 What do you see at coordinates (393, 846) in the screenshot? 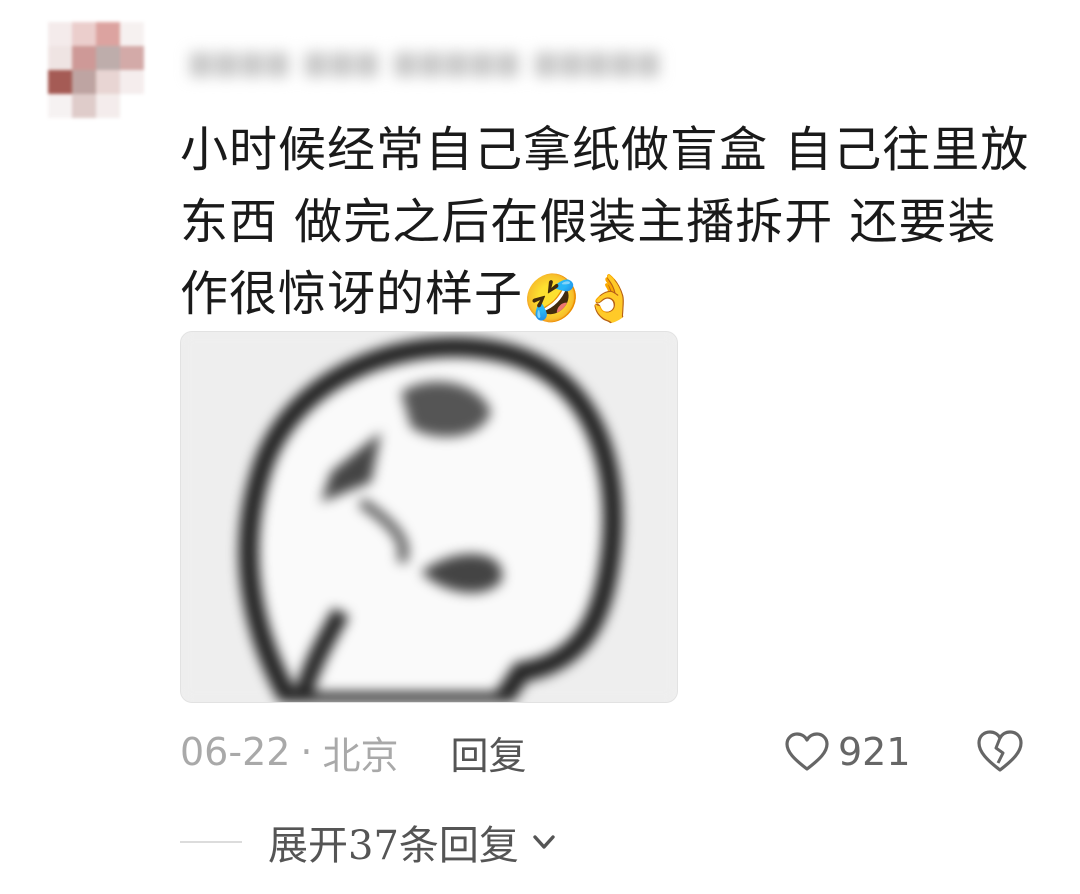
I see `expand-replies-label: 展开37条回复` at bounding box center [393, 846].